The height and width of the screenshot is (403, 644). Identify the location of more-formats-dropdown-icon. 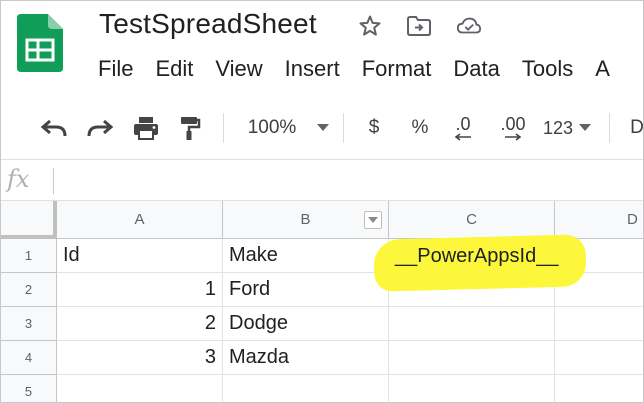
(585, 128).